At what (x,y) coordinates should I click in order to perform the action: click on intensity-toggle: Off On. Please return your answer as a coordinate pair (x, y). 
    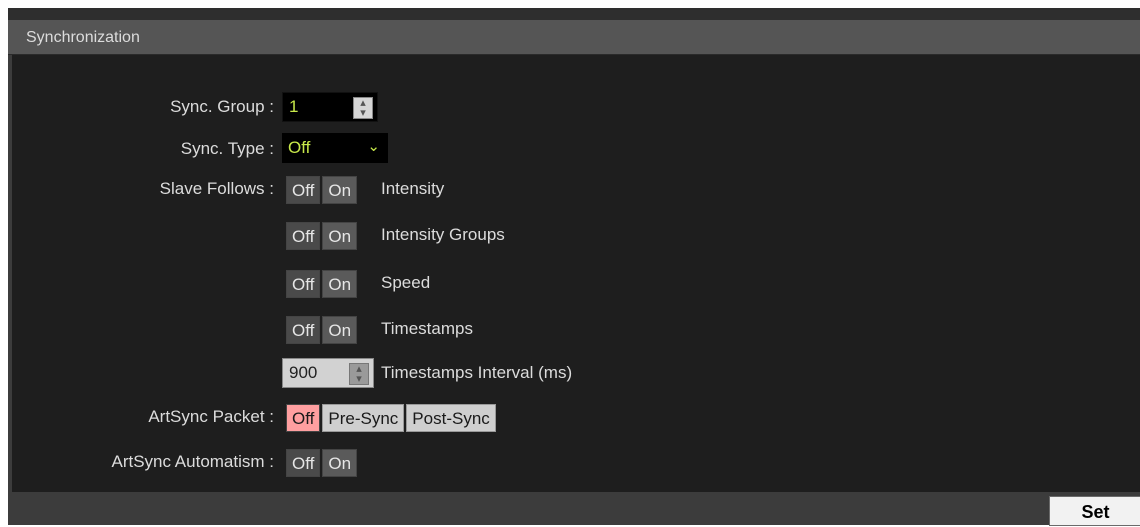
    Looking at the image, I should click on (322, 190).